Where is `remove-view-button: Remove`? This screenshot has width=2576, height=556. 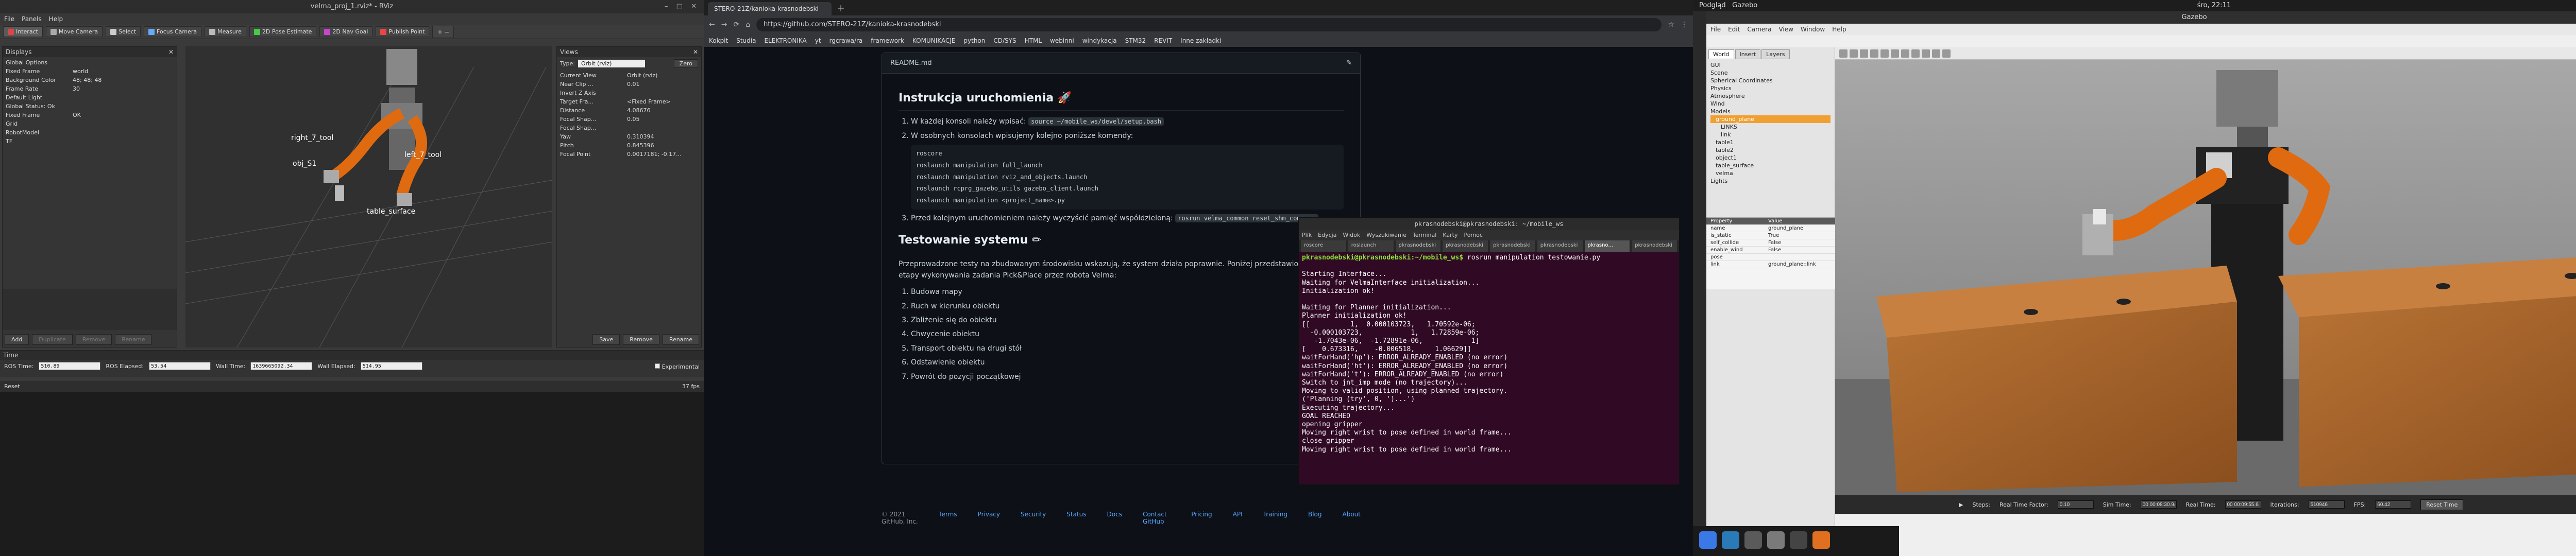 remove-view-button: Remove is located at coordinates (641, 339).